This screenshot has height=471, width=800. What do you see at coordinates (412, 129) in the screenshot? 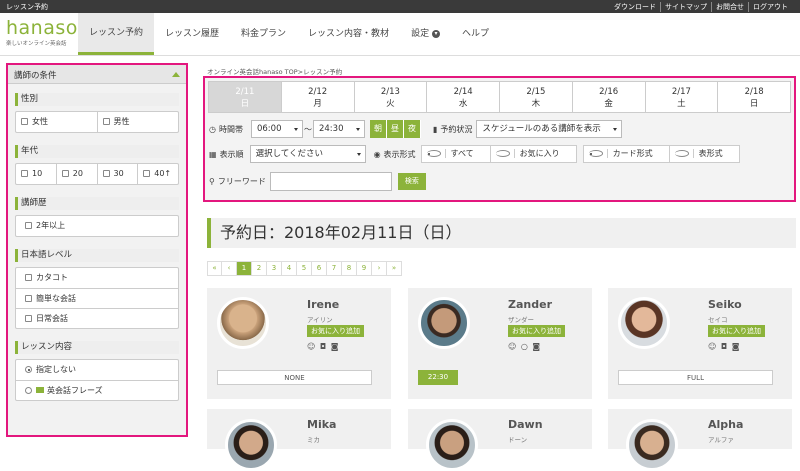
I see `night-button: 夜` at bounding box center [412, 129].